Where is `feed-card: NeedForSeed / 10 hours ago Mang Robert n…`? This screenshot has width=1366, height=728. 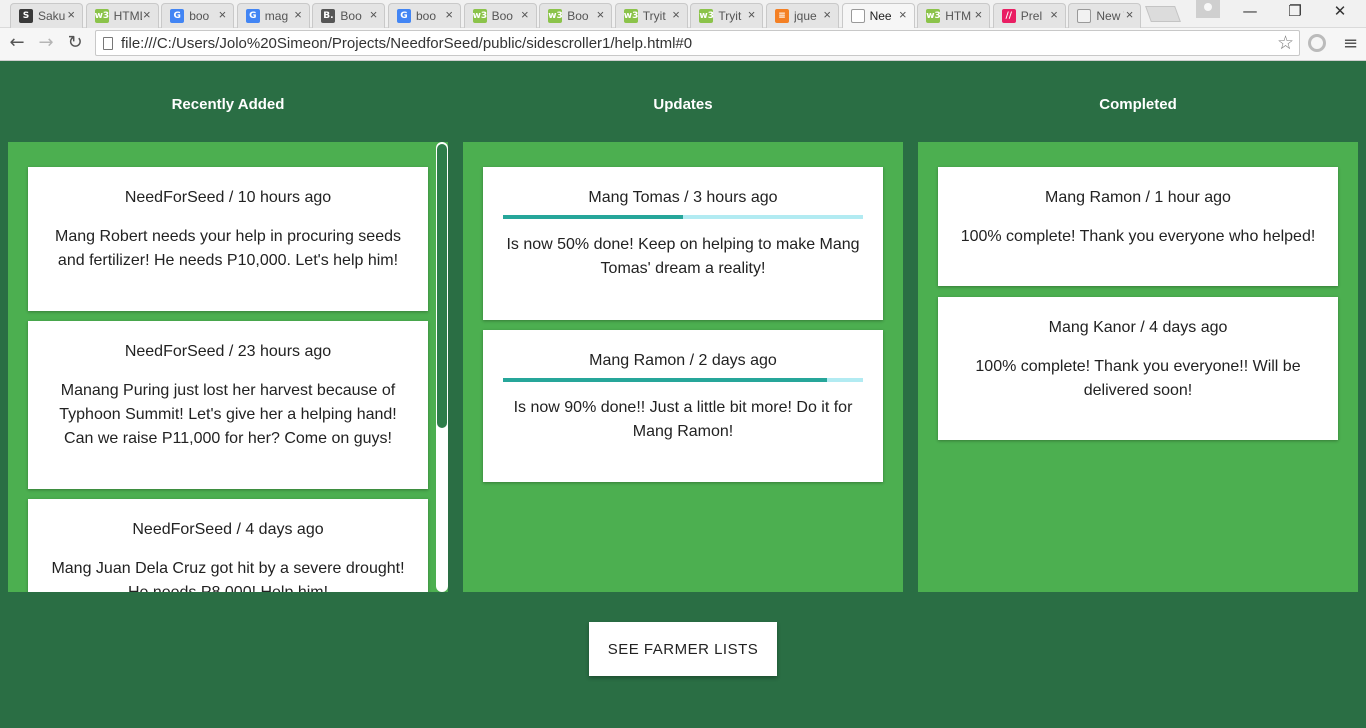
feed-card: NeedForSeed / 10 hours ago Mang Robert n… is located at coordinates (228, 239).